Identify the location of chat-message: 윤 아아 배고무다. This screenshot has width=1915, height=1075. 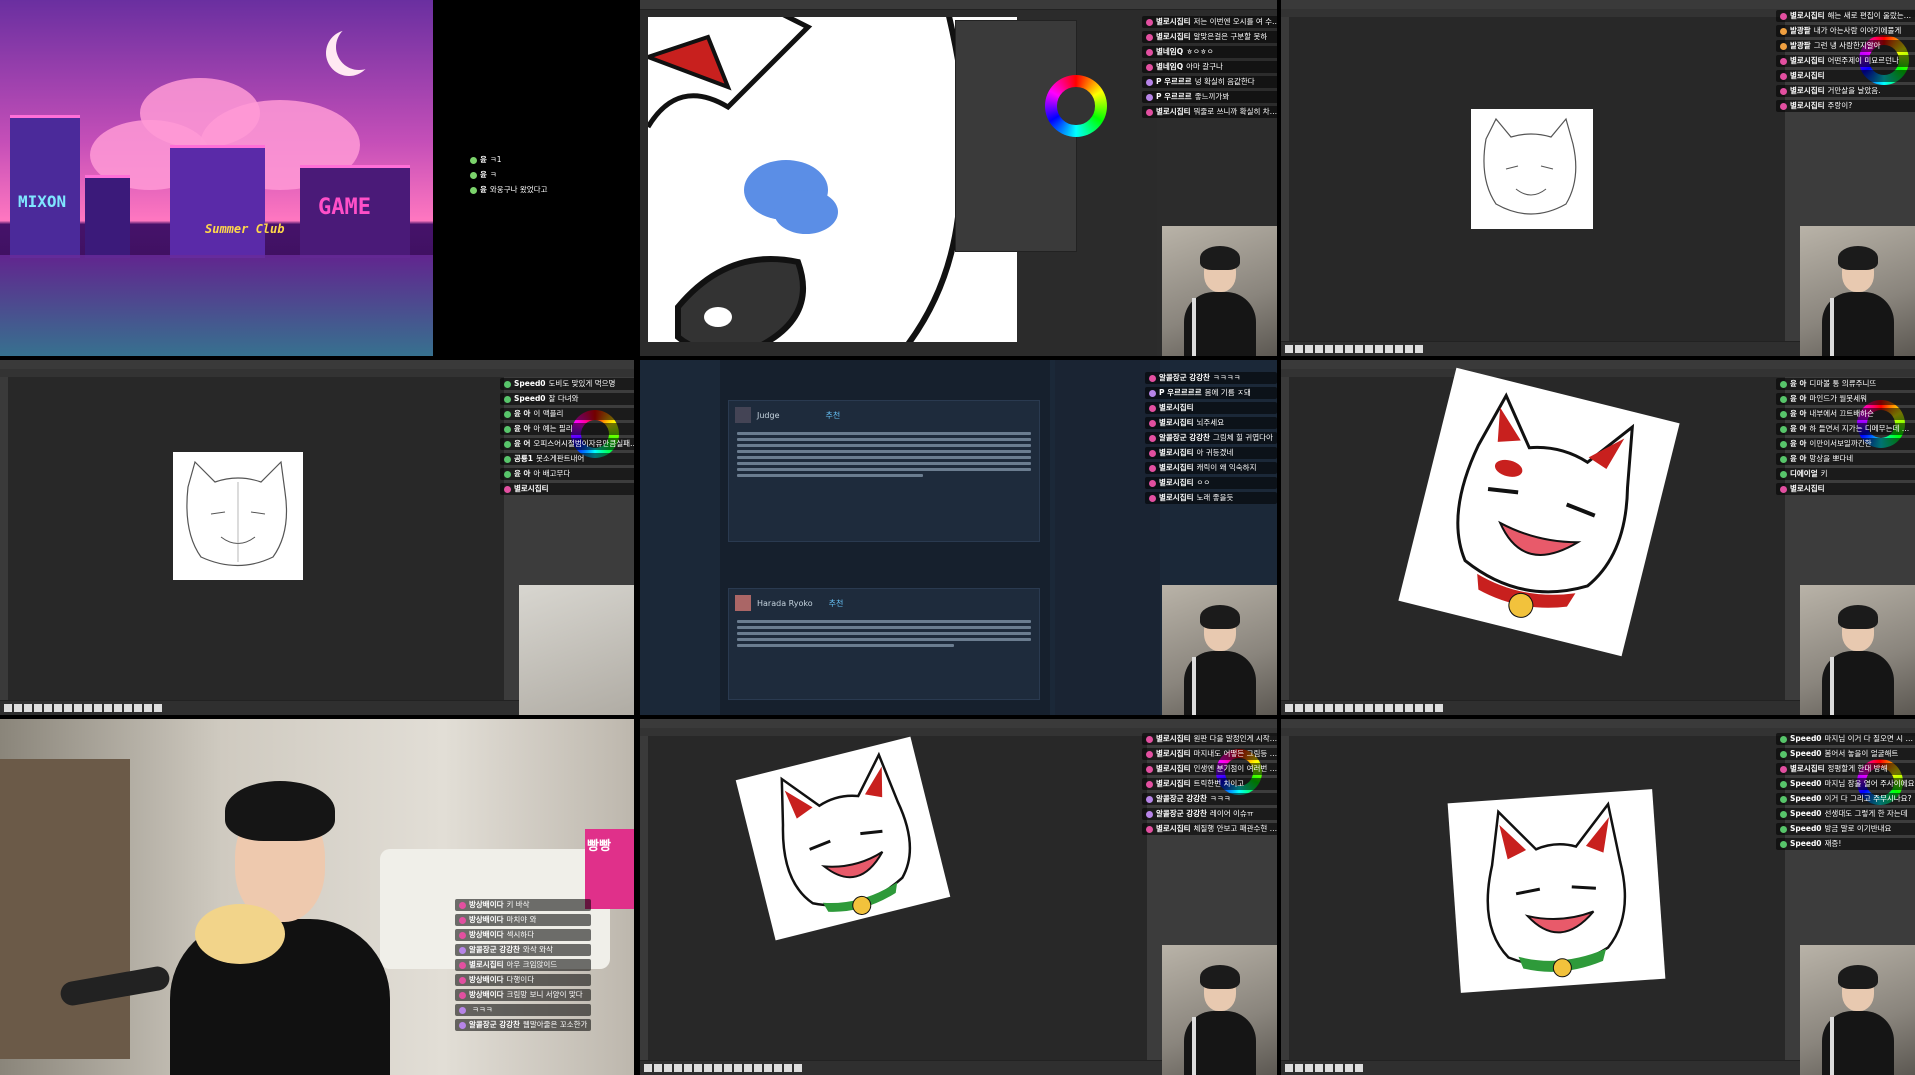
(567, 474).